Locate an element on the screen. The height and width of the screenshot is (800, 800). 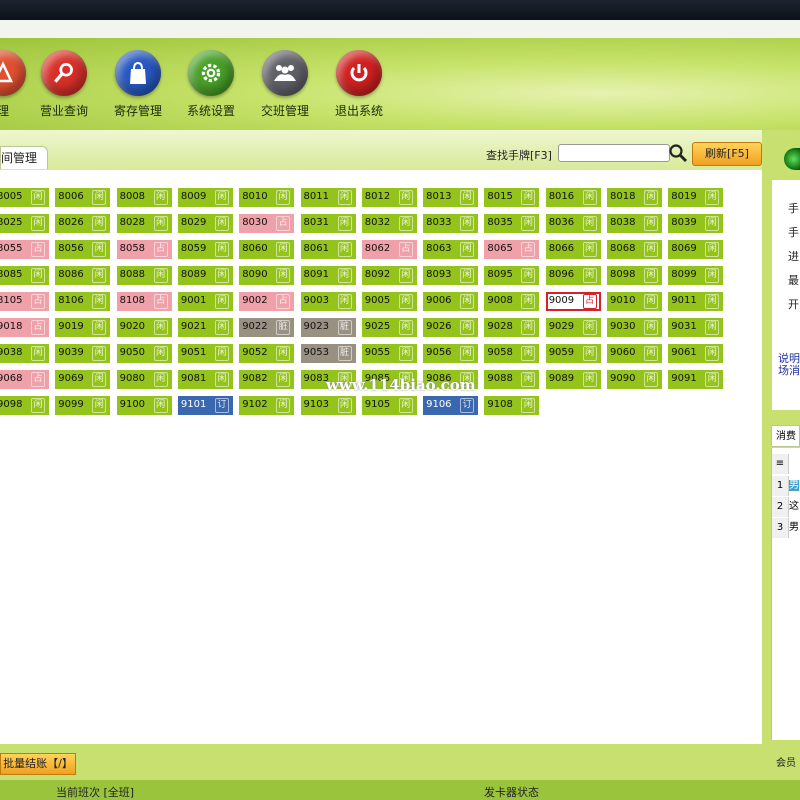
room-tile: 9018 占 is located at coordinates (24, 327).